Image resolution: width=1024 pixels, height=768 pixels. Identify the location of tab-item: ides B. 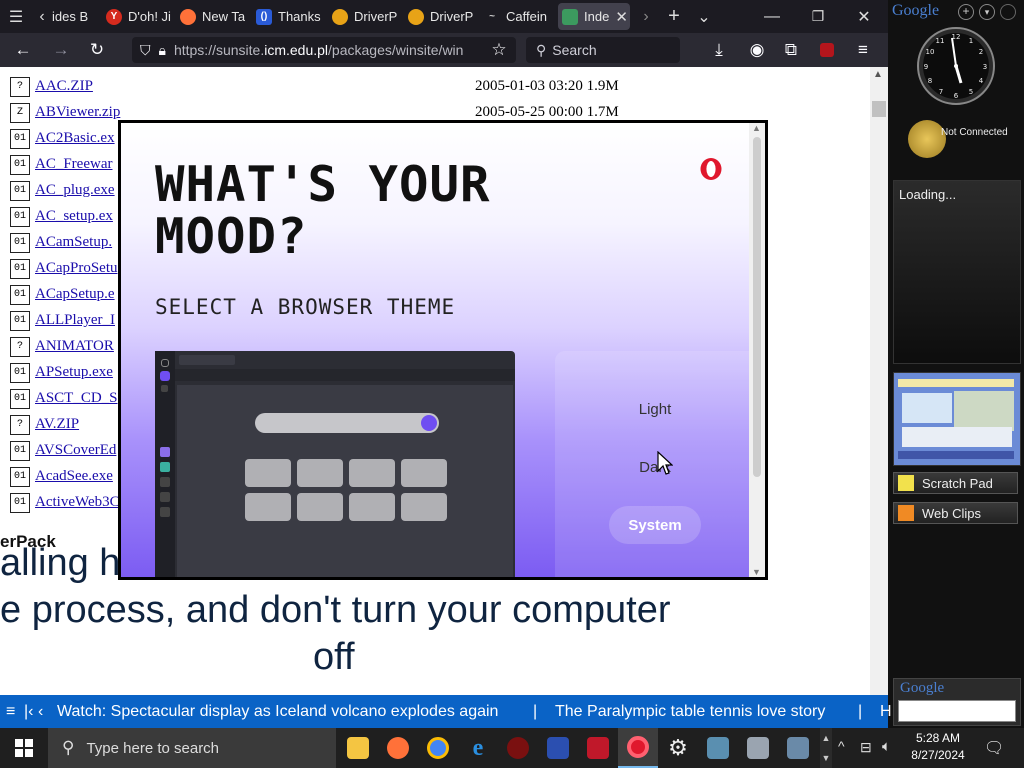
(75, 16).